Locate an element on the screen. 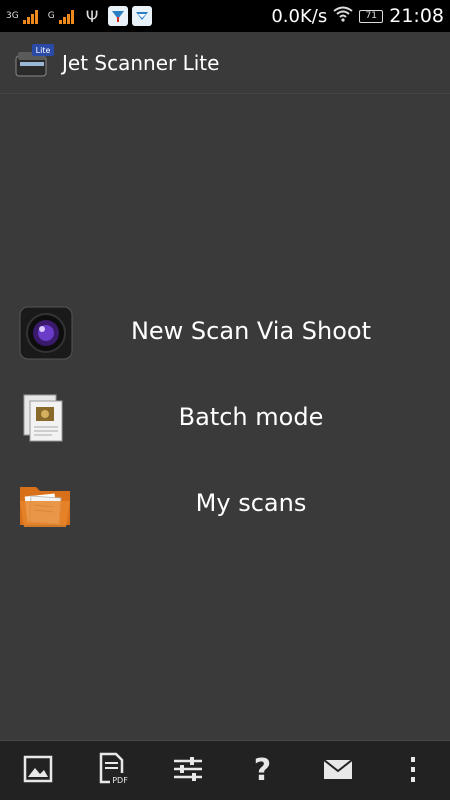  notification-app-icon is located at coordinates (118, 16).